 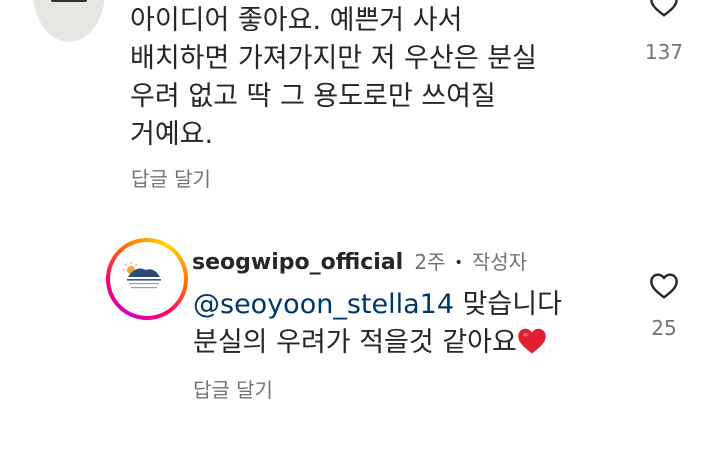 I want to click on like-count: 25, so click(x=664, y=328).